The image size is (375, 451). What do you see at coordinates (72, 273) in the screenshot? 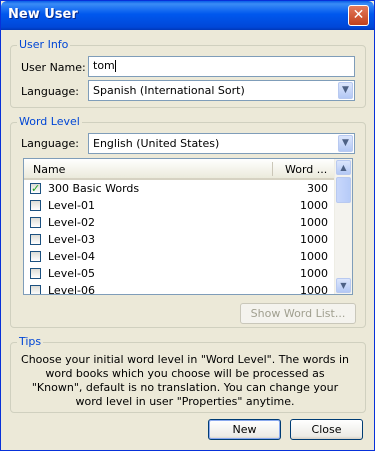
I see `list-item-name: Level-05` at bounding box center [72, 273].